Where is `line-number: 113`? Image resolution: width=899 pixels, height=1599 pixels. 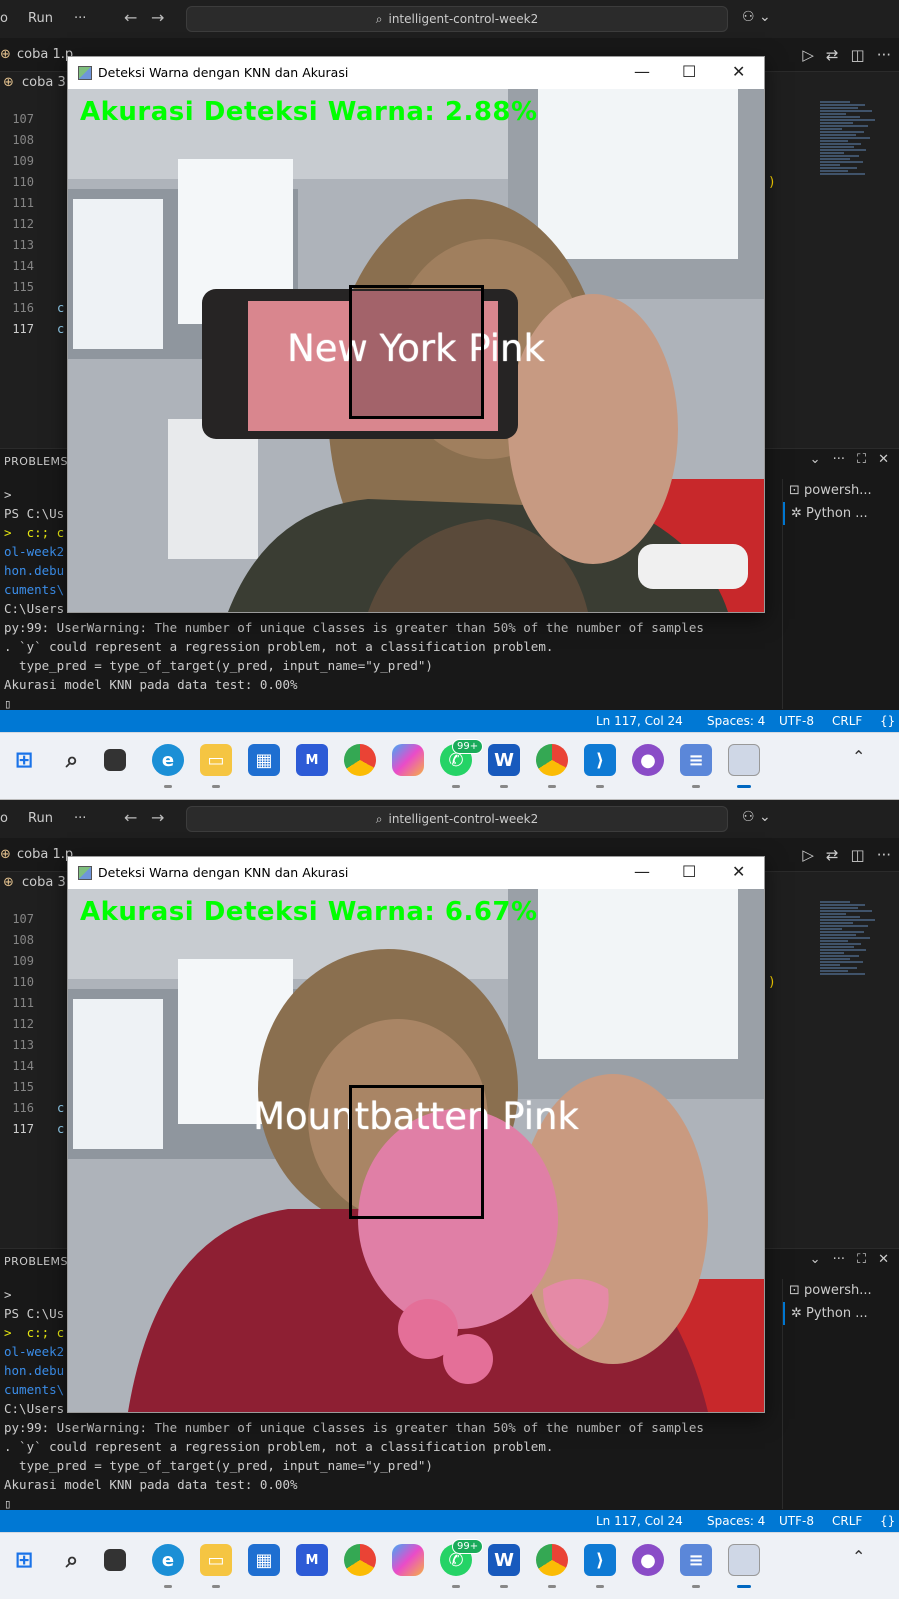 line-number: 113 is located at coordinates (23, 1045).